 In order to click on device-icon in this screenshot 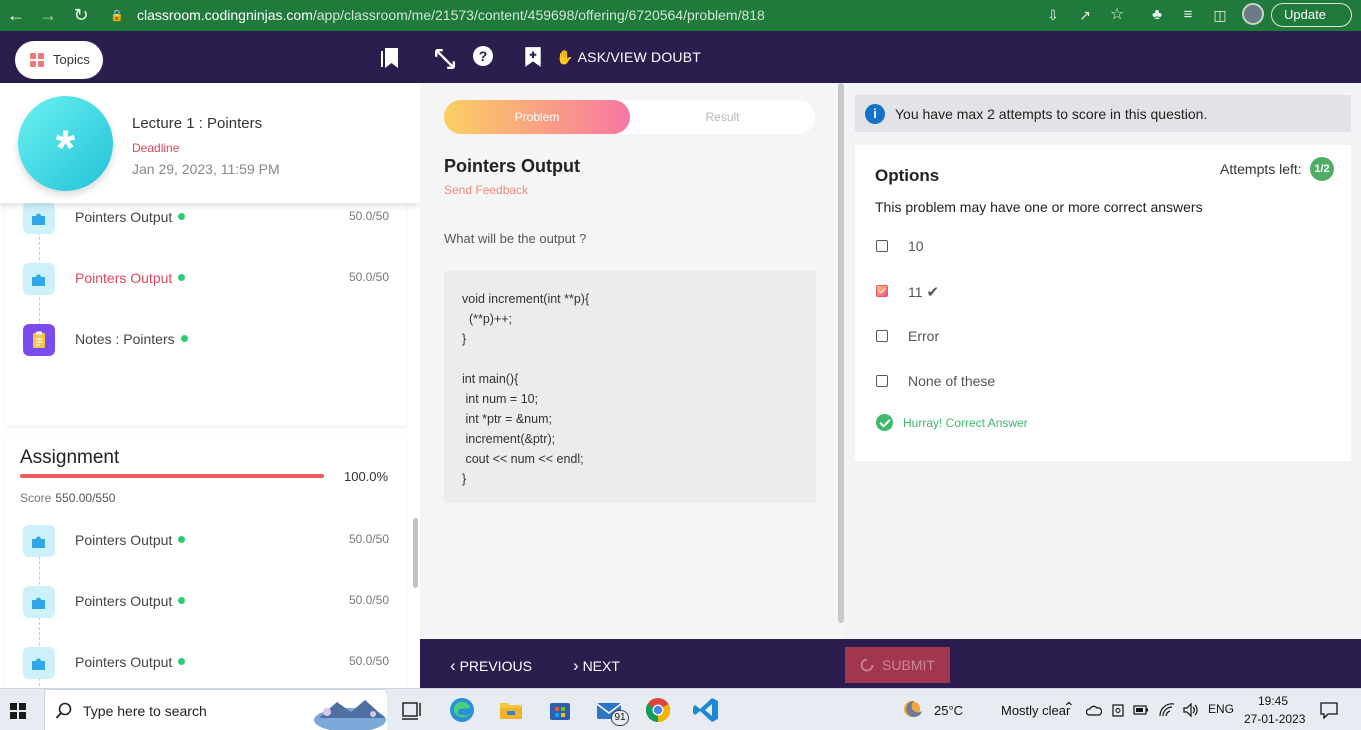, I will do `click(1118, 710)`.